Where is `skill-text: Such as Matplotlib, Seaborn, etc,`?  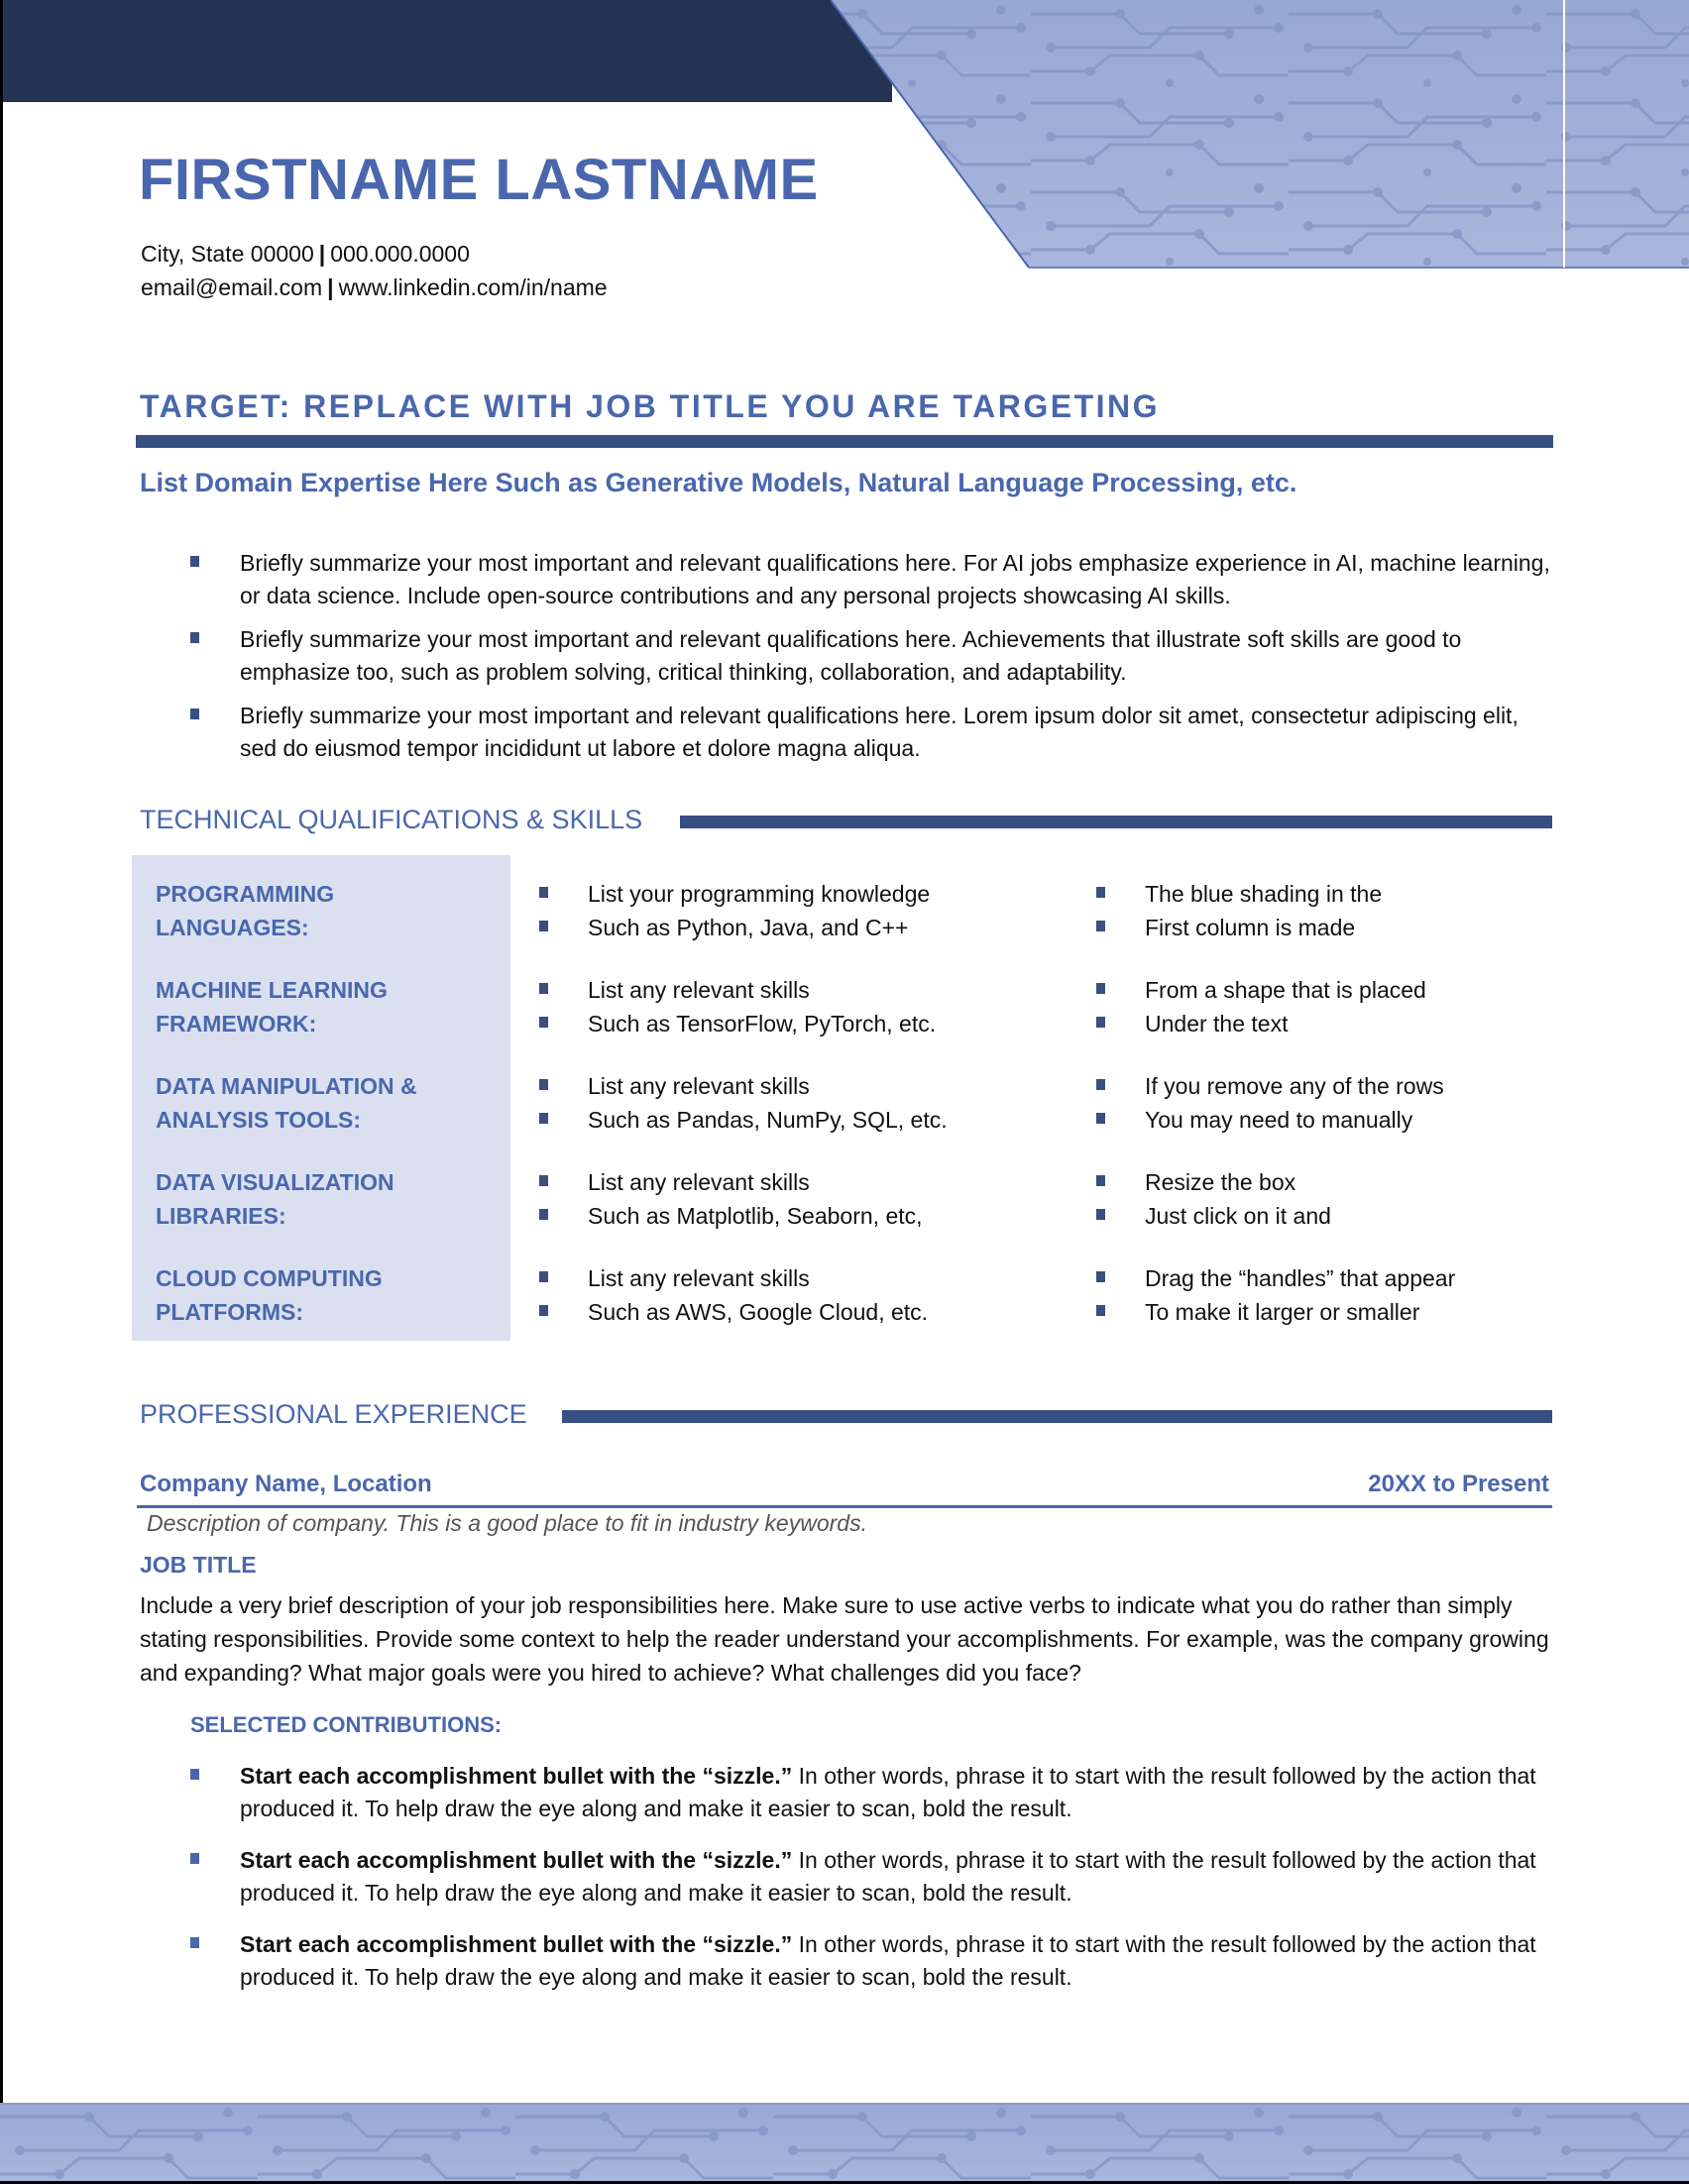
skill-text: Such as Matplotlib, Seaborn, etc, is located at coordinates (755, 1216).